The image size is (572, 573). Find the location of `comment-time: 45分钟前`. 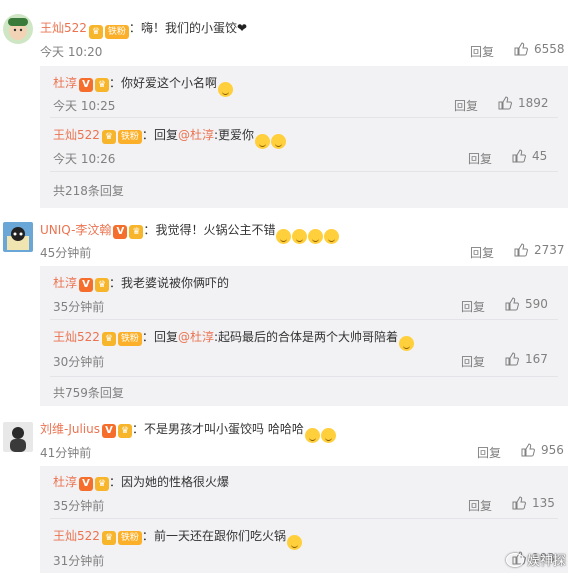

comment-time: 45分钟前 is located at coordinates (66, 253).